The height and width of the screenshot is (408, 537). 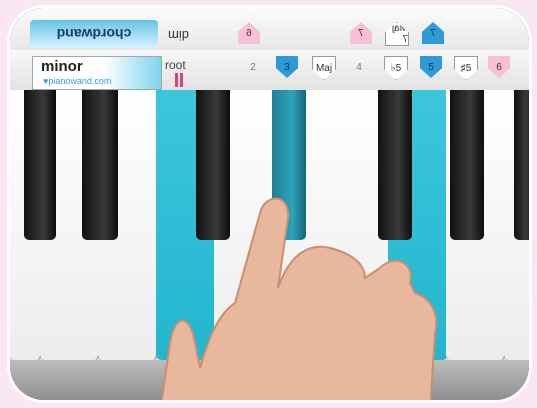 I want to click on chordwand-logo: chordwand, so click(x=94, y=34).